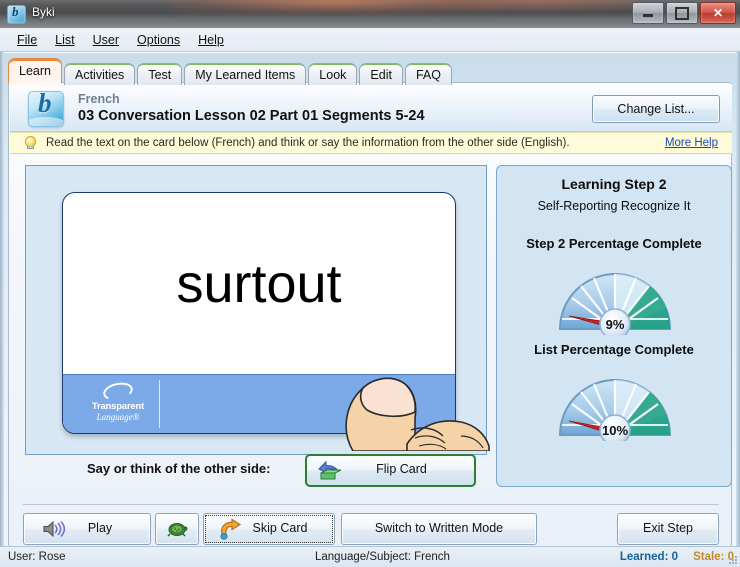  I want to click on tab-edit-label: Edit, so click(381, 74).